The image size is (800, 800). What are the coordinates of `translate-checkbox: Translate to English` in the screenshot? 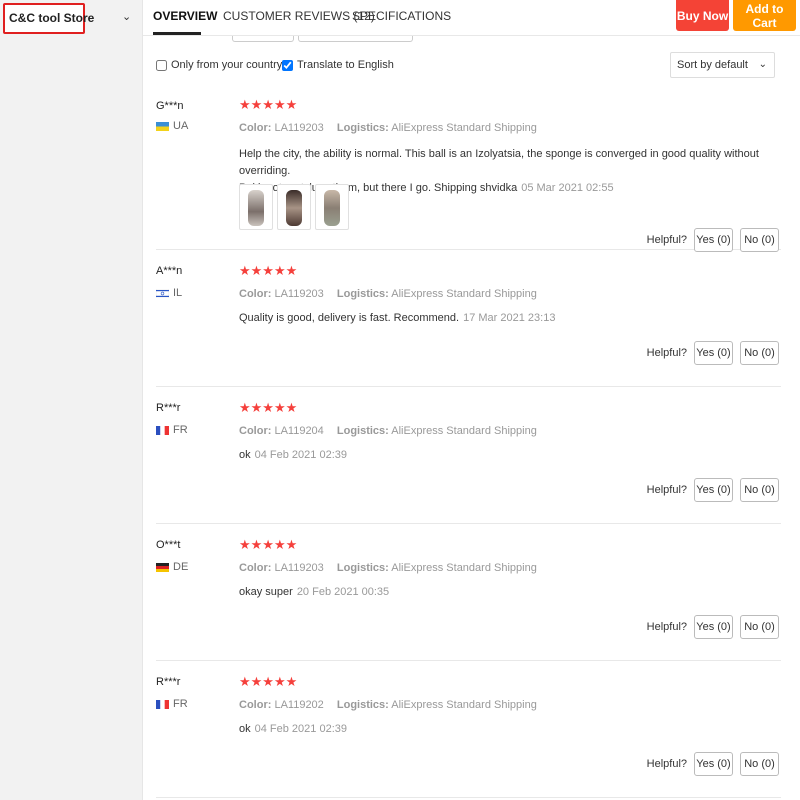 It's located at (338, 65).